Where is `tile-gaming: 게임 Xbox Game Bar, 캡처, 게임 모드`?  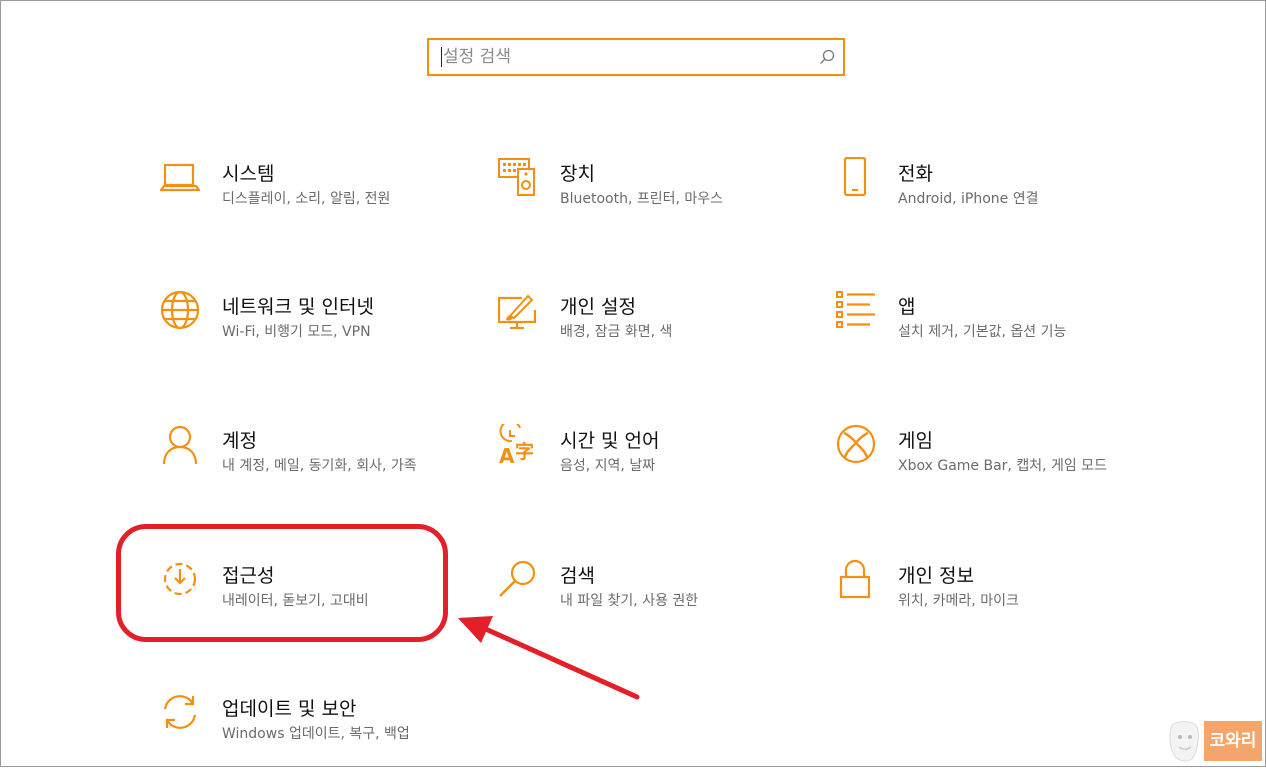
tile-gaming: 게임 Xbox Game Bar, 캡처, 게임 모드 is located at coordinates (986, 464).